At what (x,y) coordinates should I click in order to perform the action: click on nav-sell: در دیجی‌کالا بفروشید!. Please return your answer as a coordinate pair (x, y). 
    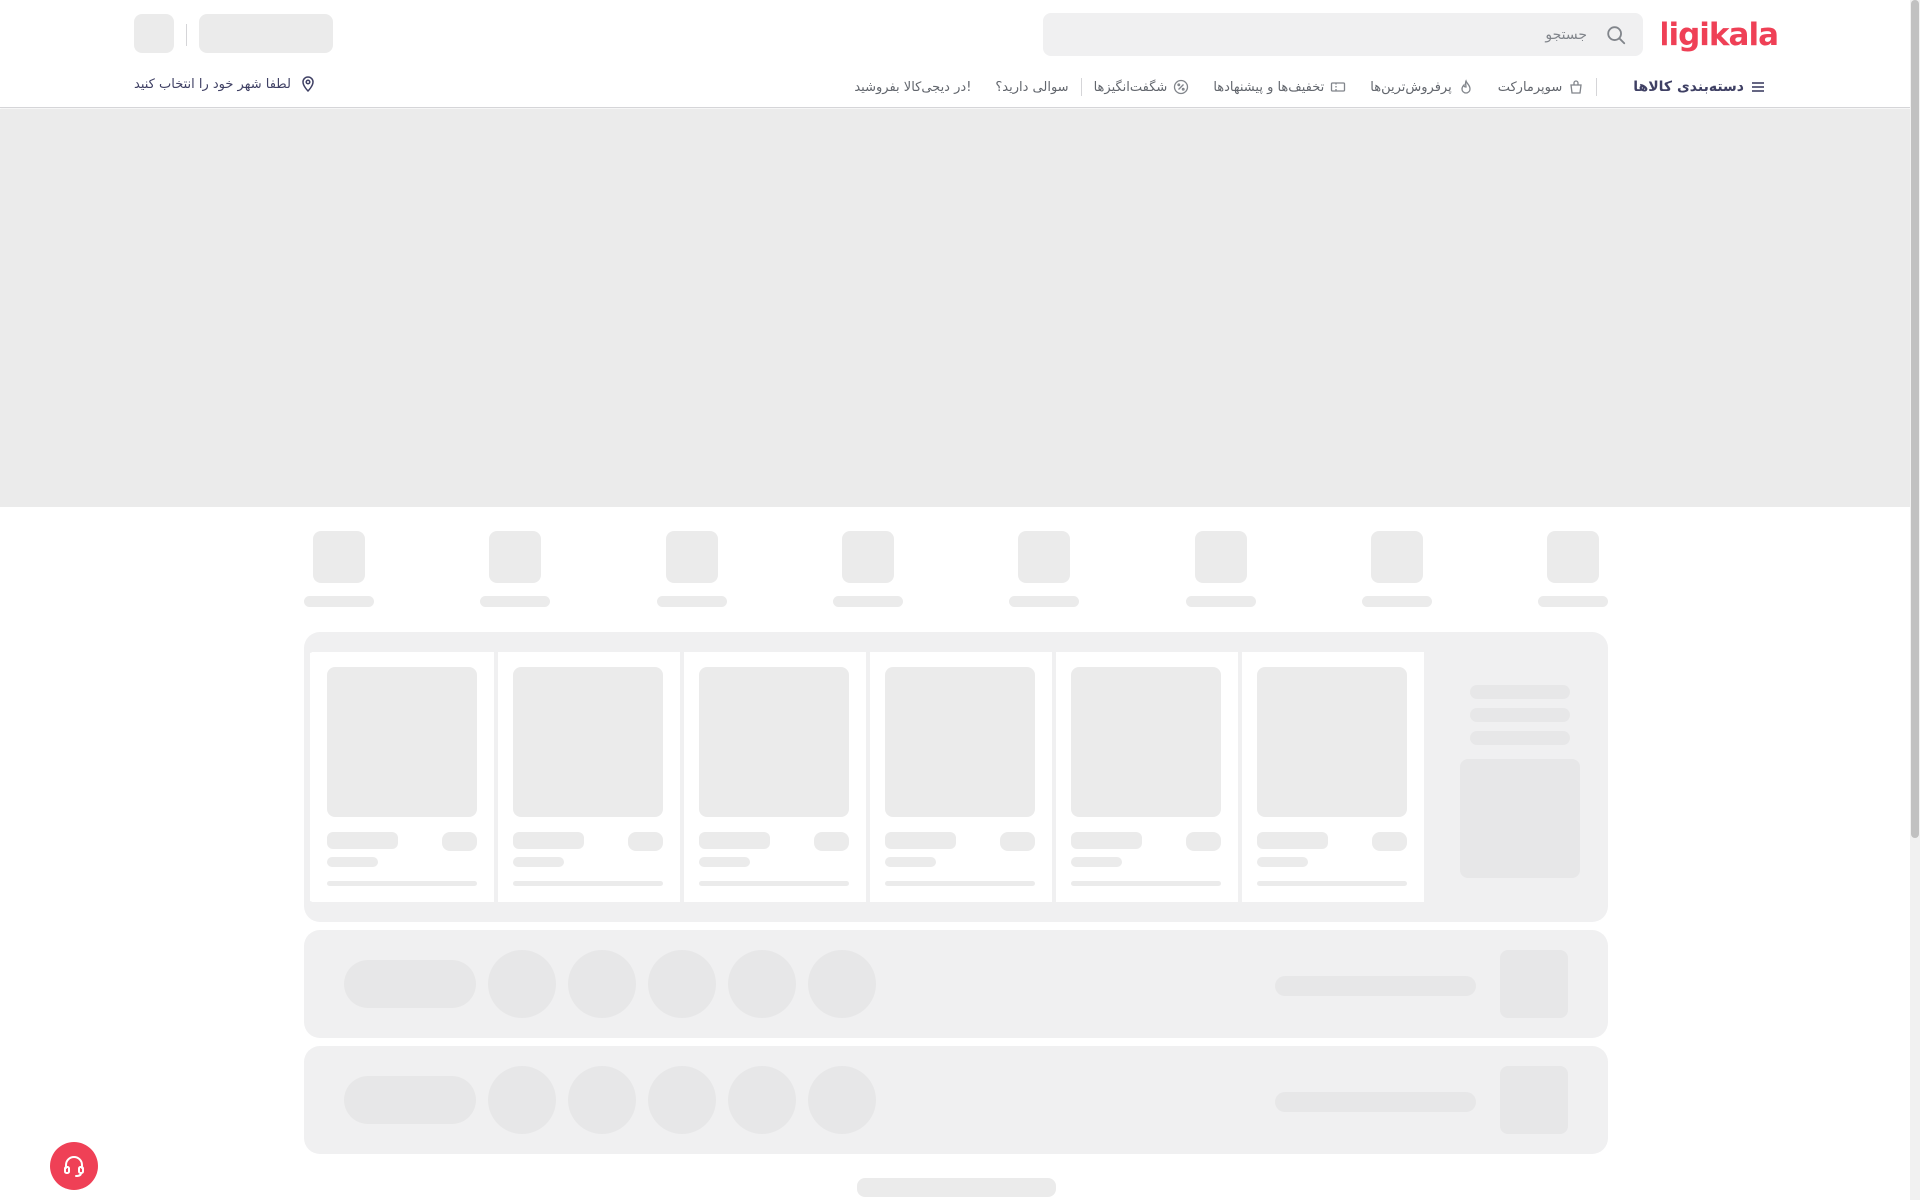
    Looking at the image, I should click on (912, 87).